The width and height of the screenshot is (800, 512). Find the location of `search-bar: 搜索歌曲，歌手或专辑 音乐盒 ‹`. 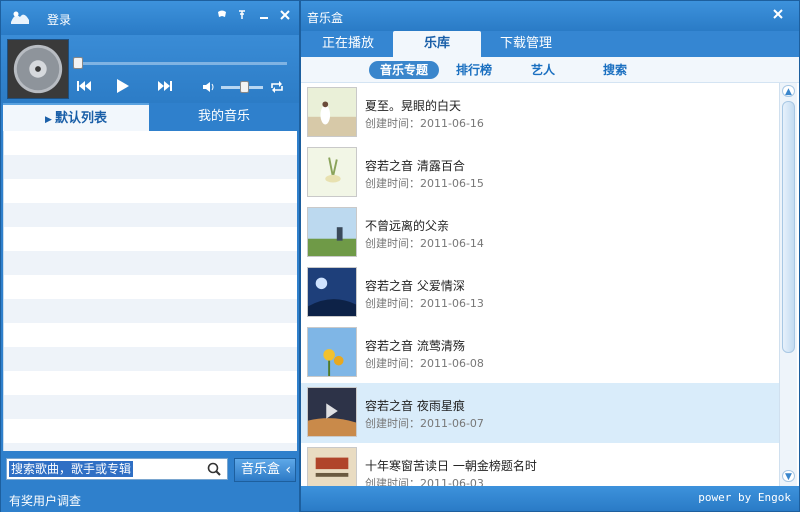

search-bar: 搜索歌曲，歌手或专辑 音乐盒 ‹ is located at coordinates (150, 470).